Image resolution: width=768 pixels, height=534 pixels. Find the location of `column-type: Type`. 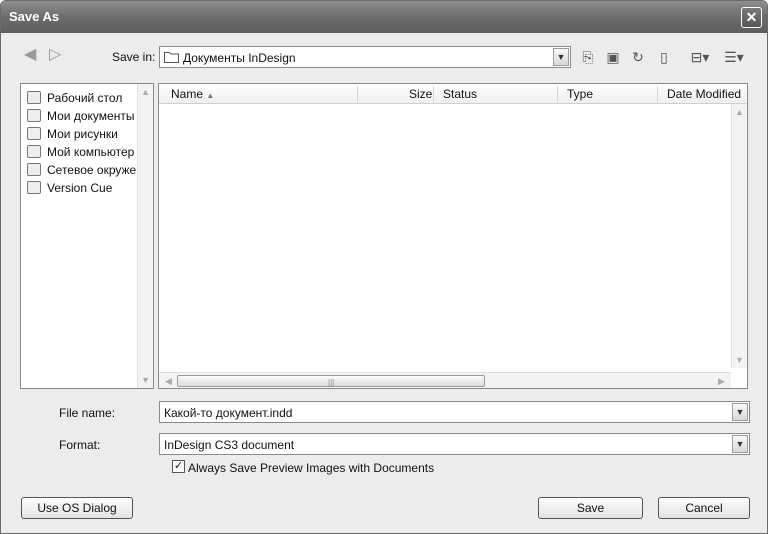

column-type: Type is located at coordinates (580, 94).